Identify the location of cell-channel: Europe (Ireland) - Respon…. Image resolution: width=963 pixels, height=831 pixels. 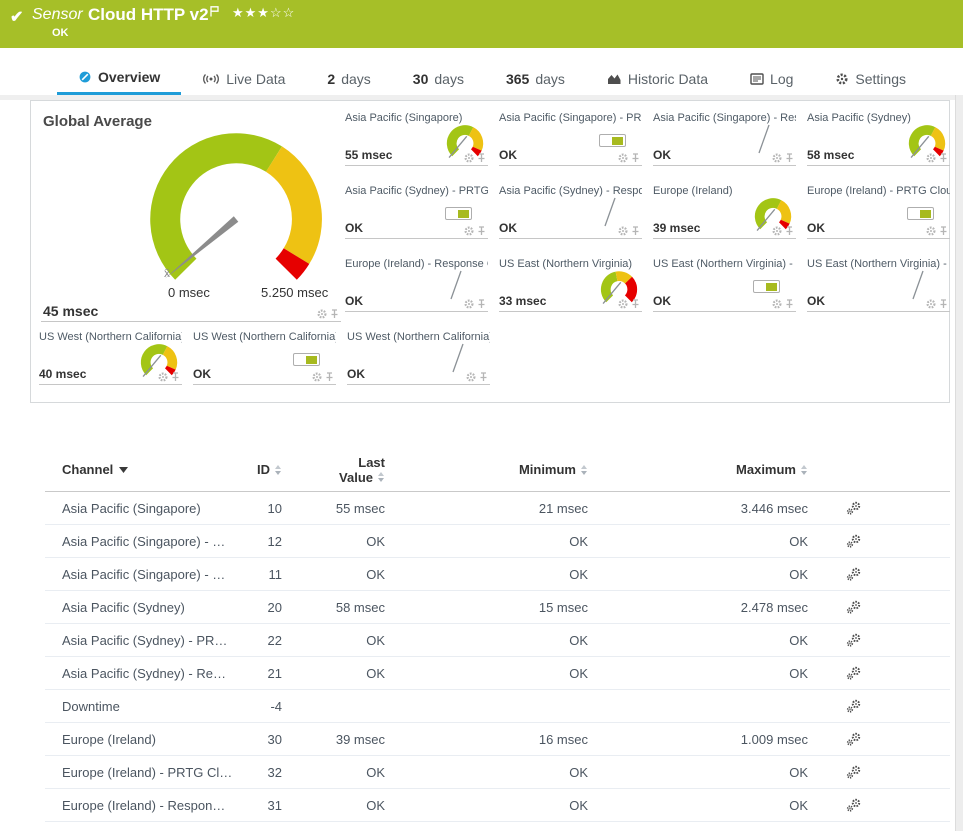
(157, 805).